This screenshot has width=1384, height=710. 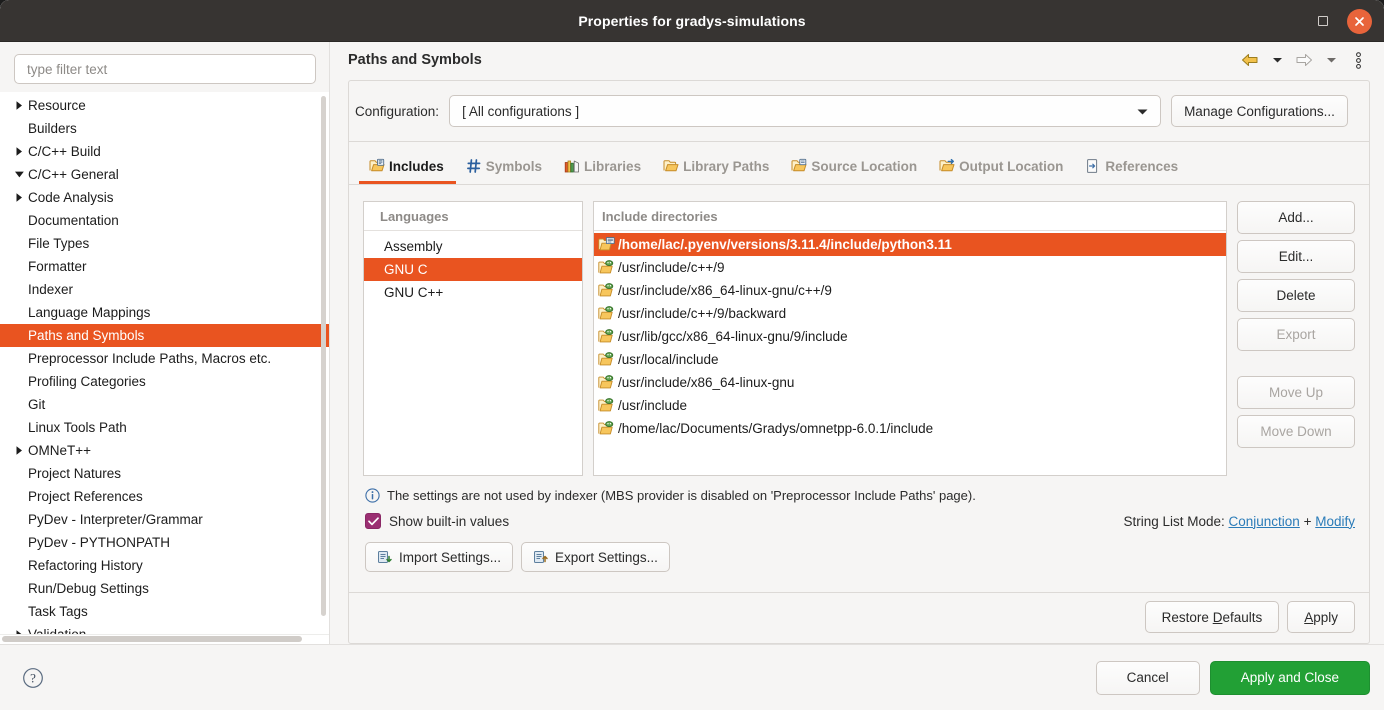 What do you see at coordinates (164, 128) in the screenshot?
I see `sidebar-item-builders: Builders` at bounding box center [164, 128].